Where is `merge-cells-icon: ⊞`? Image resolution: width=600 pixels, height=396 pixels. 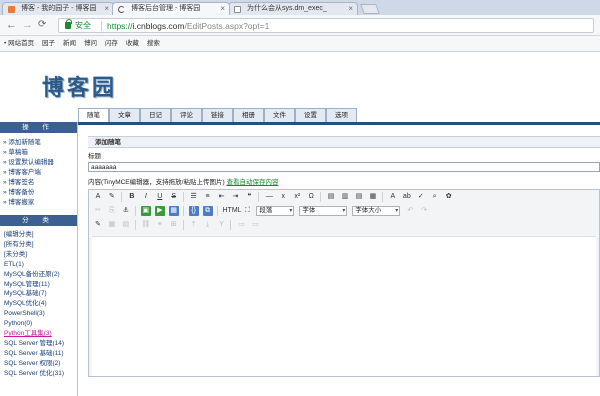
merge-cells-icon: ⊞ is located at coordinates (174, 225).